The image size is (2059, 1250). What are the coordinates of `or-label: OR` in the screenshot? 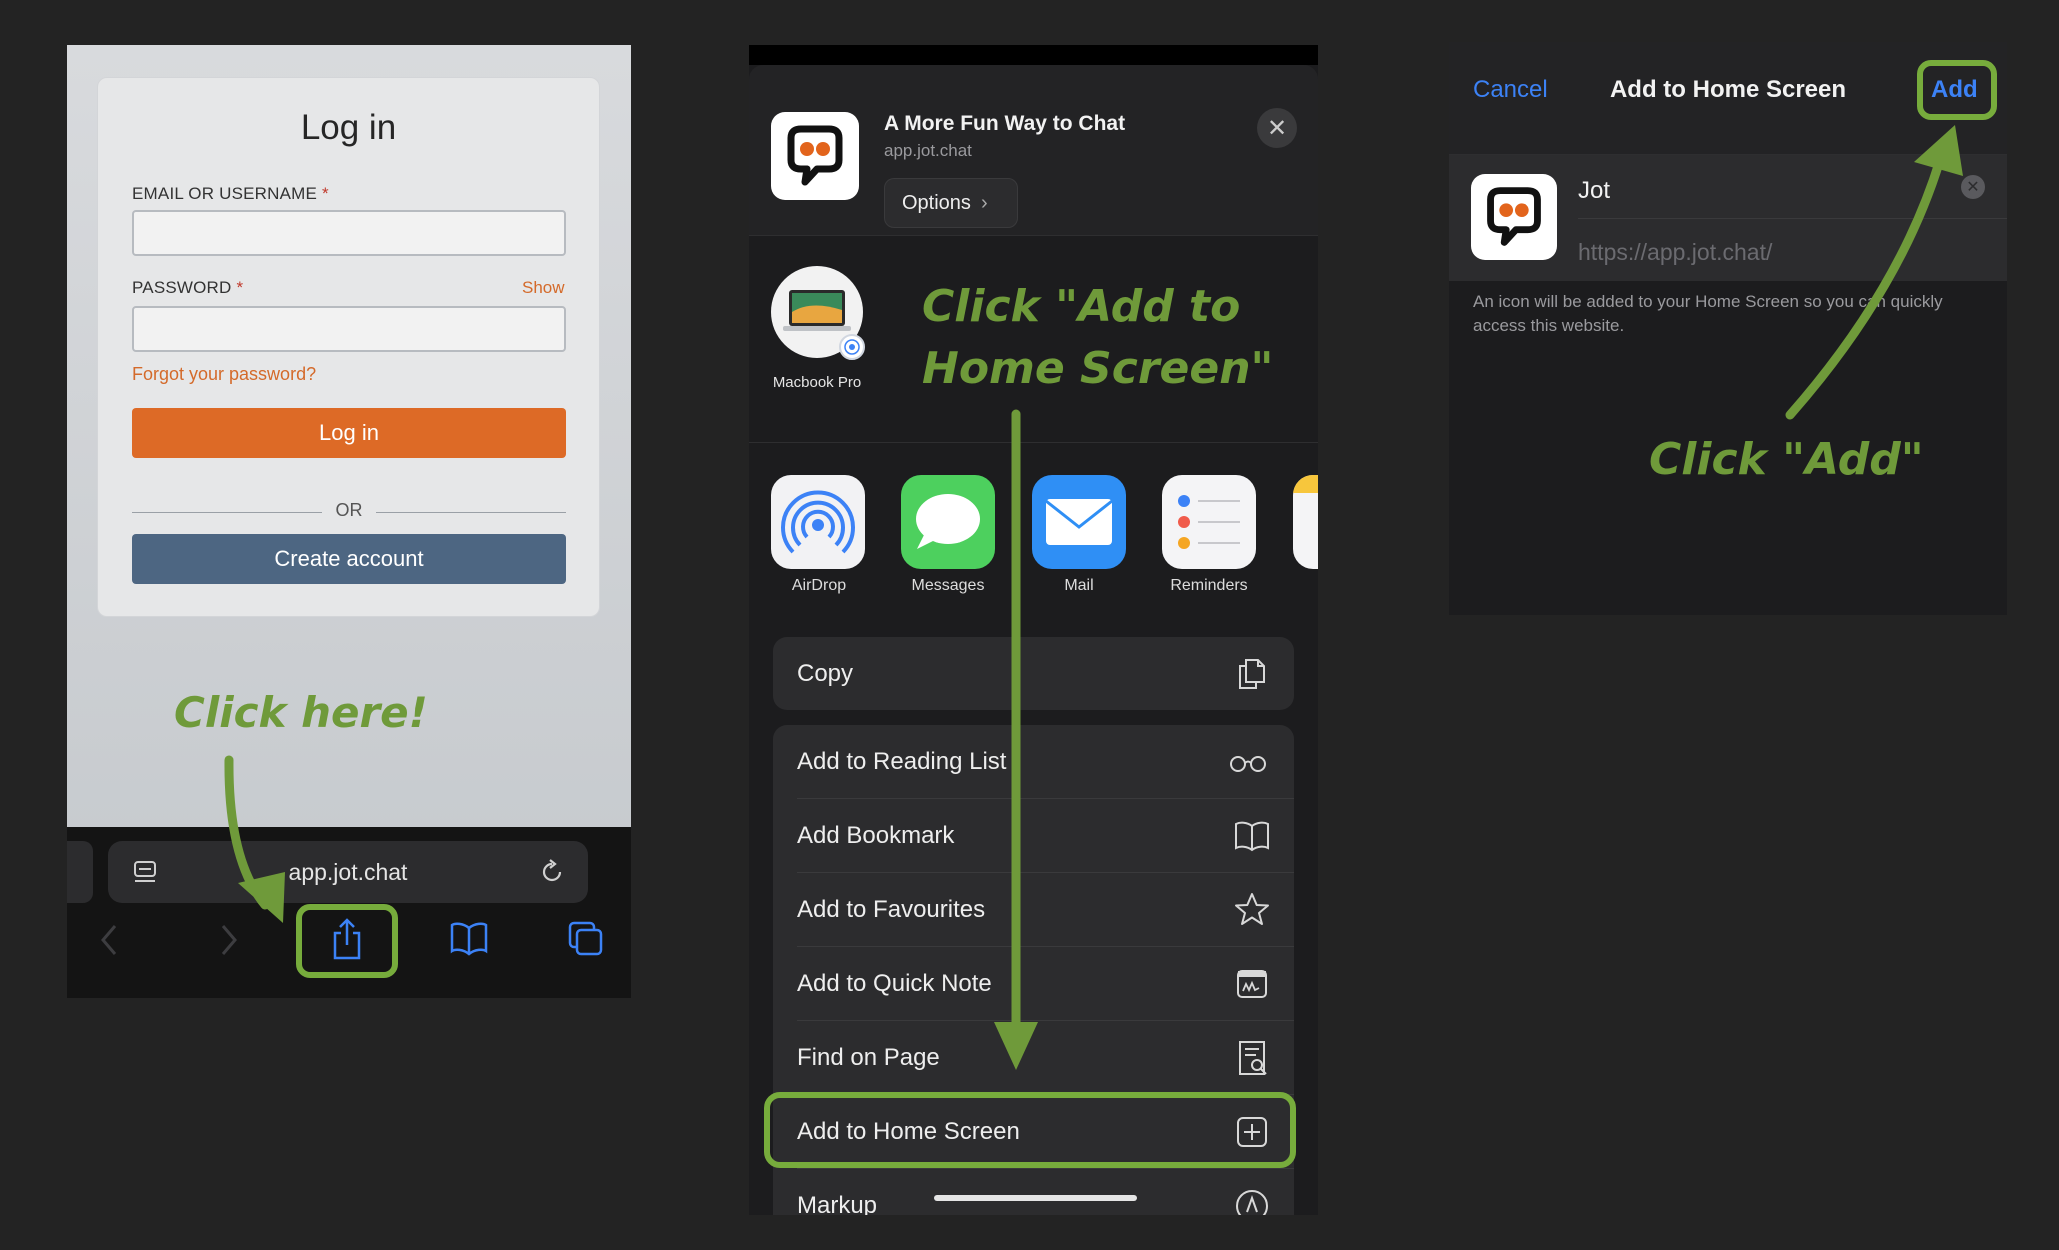 It's located at (349, 510).